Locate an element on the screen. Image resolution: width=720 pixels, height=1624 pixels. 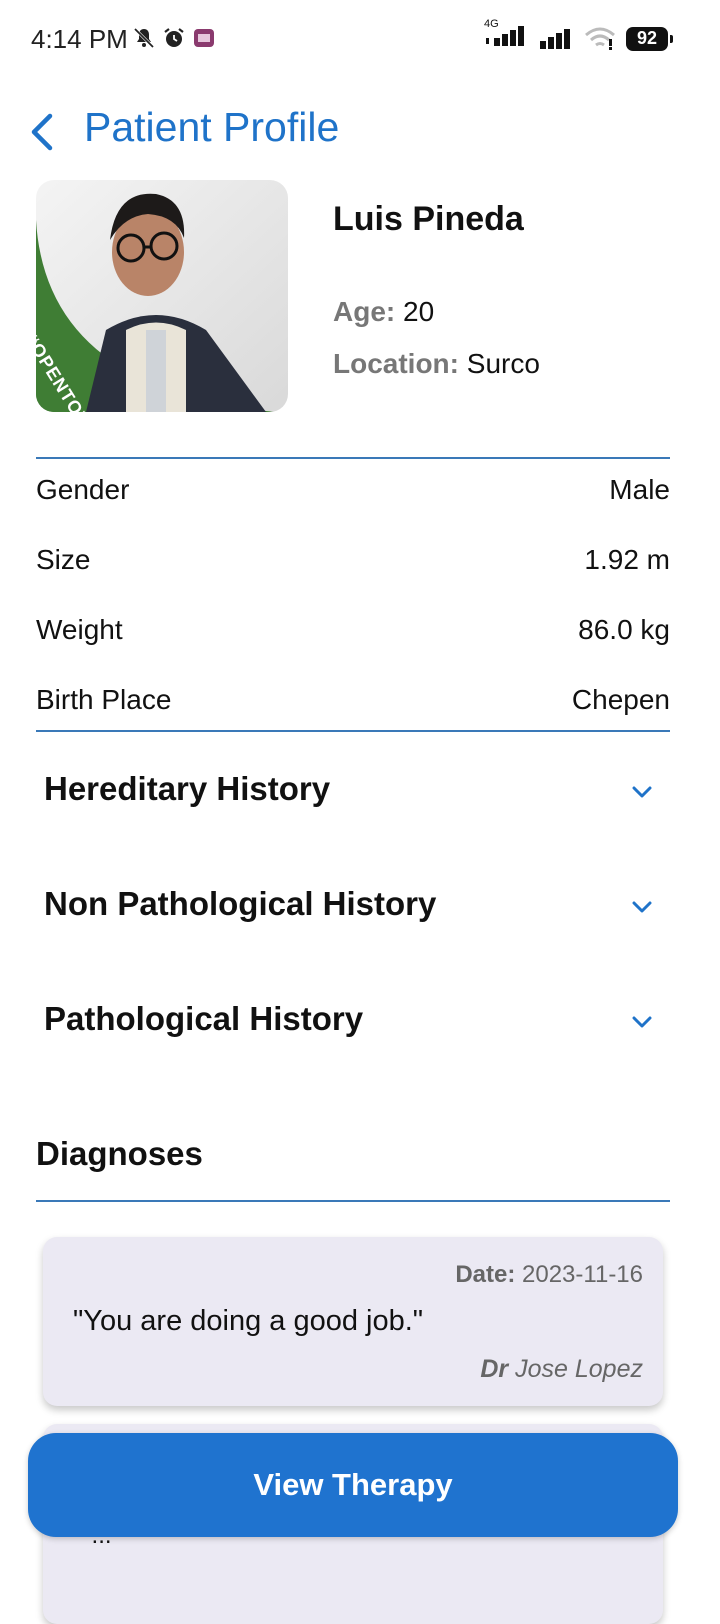
bell-muted-icon is located at coordinates (144, 38).